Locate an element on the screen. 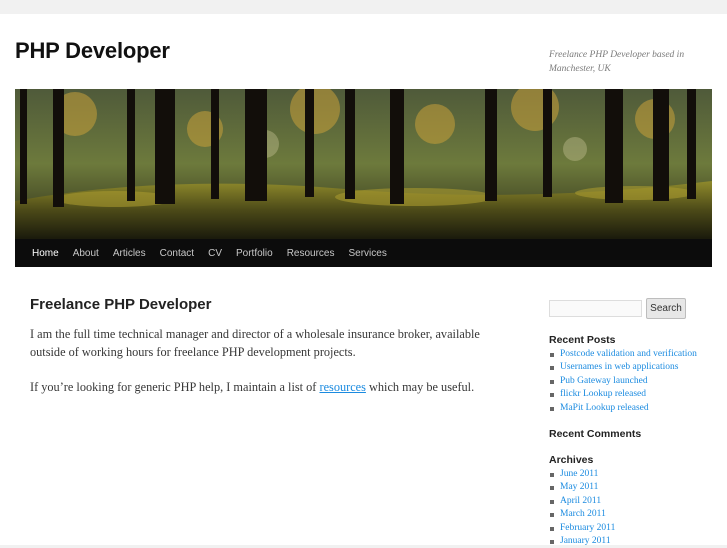 Image resolution: width=727 pixels, height=548 pixels. nav-contact: Contact is located at coordinates (177, 253).